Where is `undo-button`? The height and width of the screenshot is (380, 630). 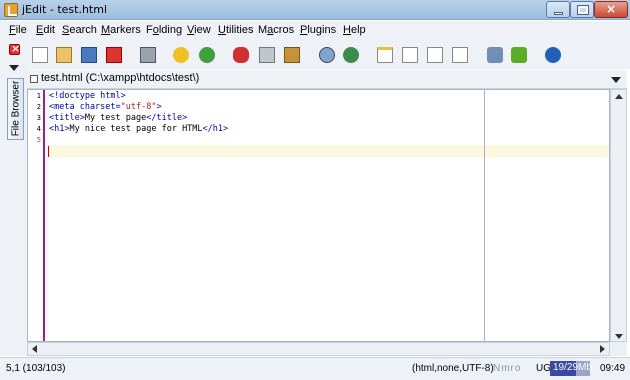 undo-button is located at coordinates (181, 55).